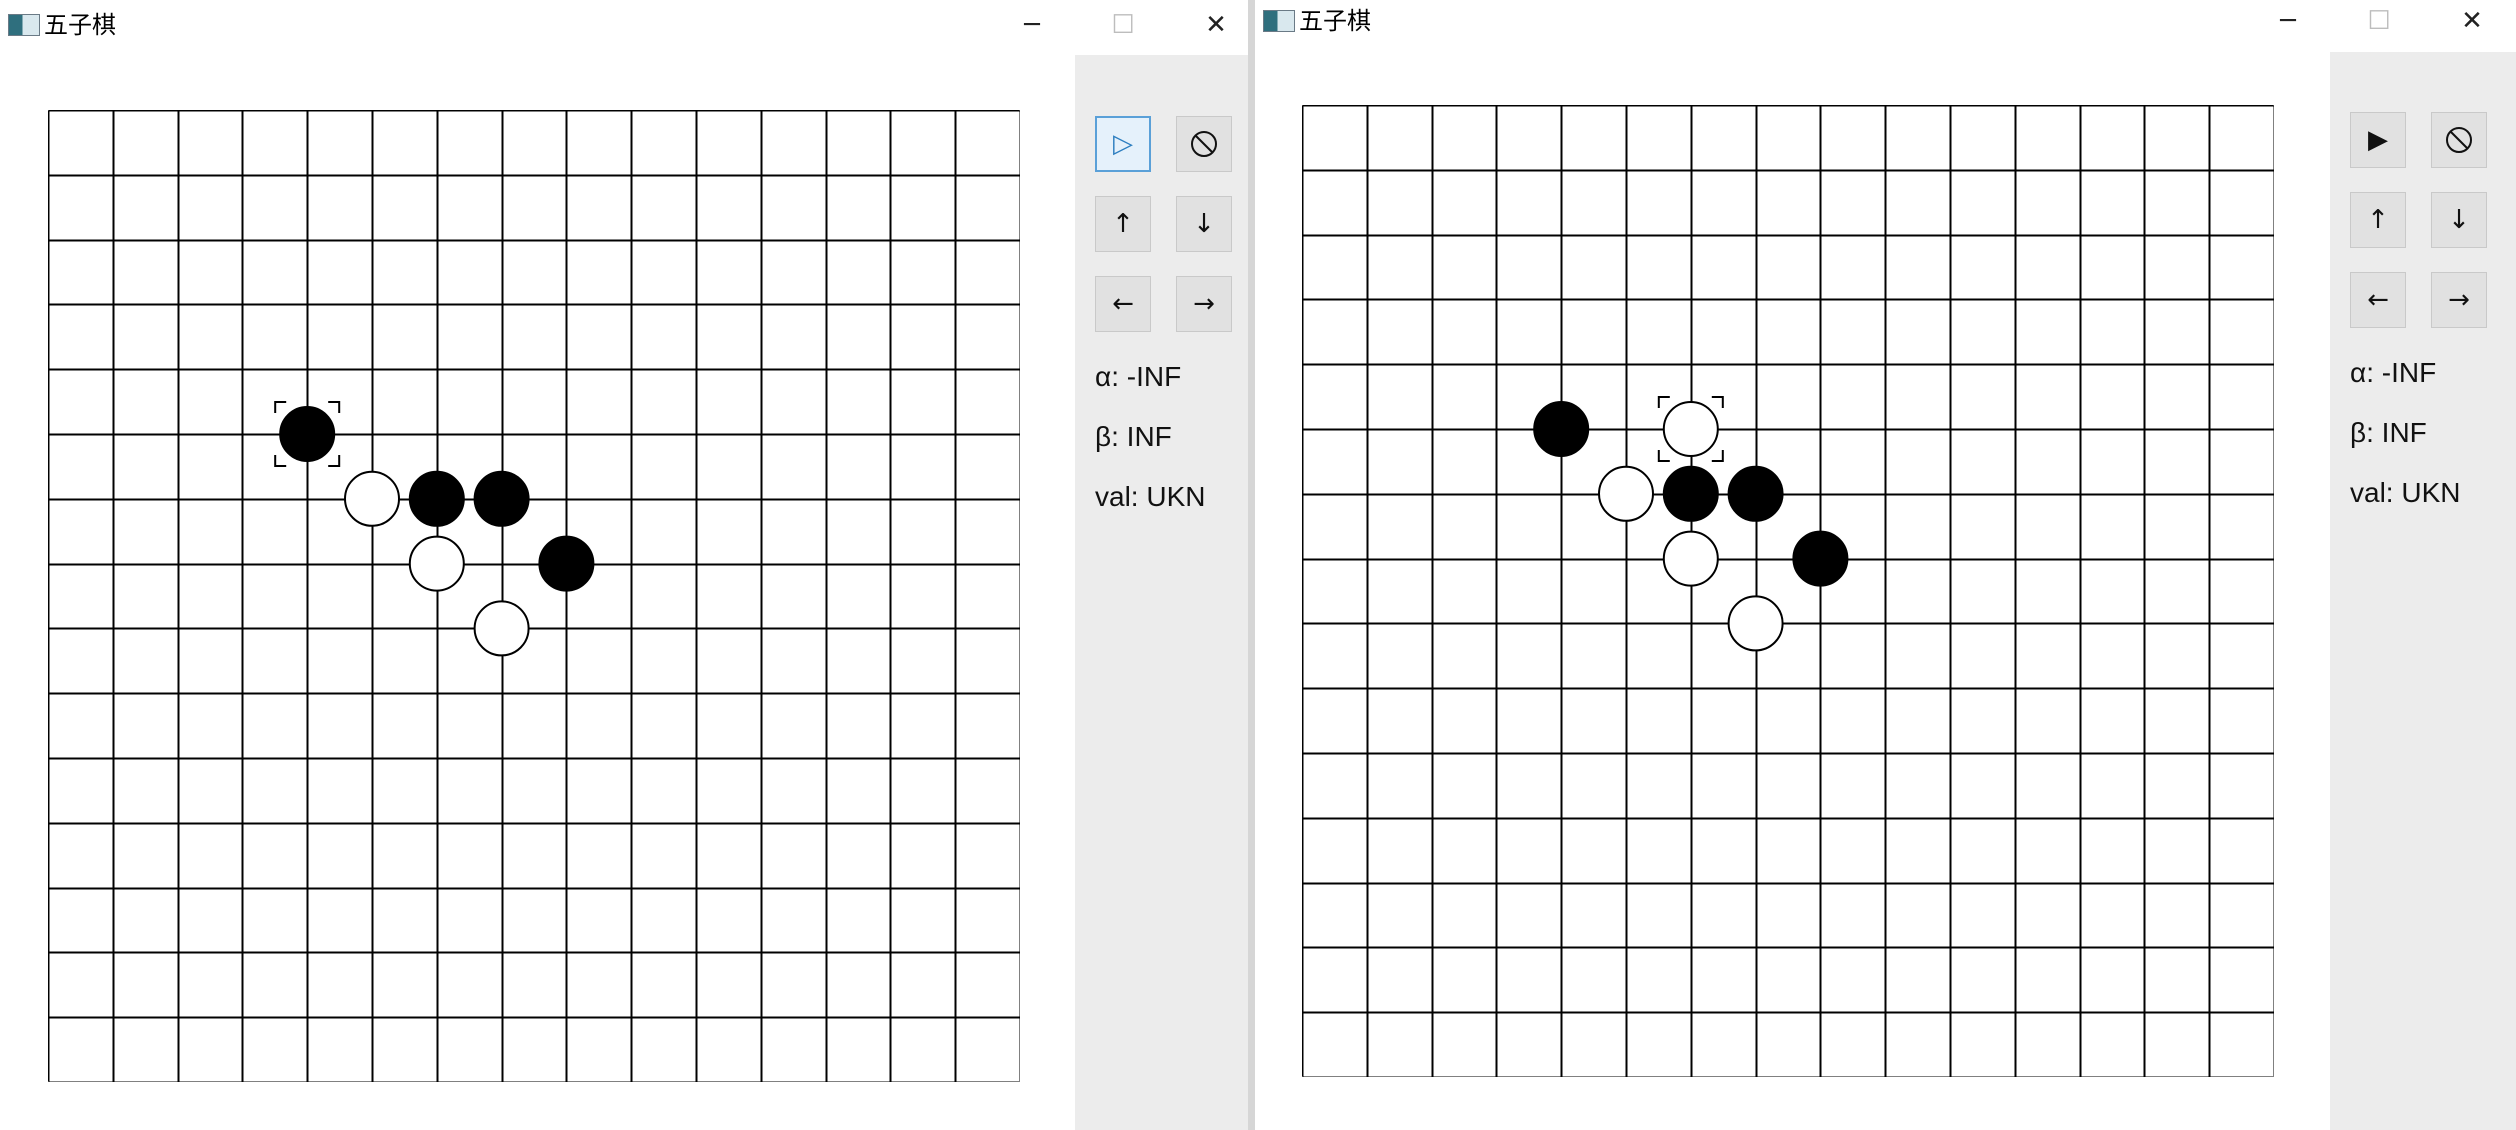  I want to click on play-button: ▶, so click(2378, 140).